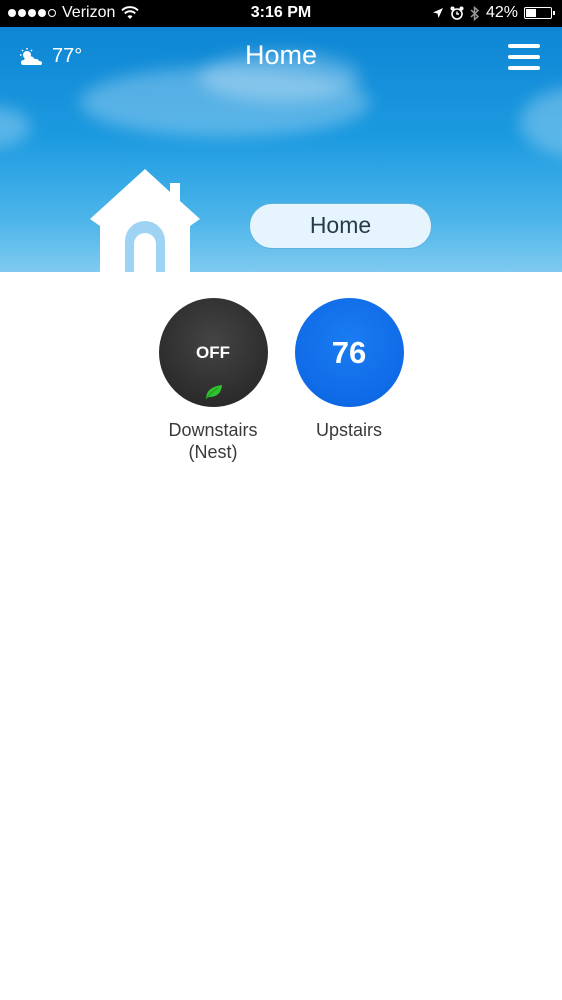 The image size is (562, 1000). Describe the element at coordinates (501, 12) in the screenshot. I see `battery-percent: 42%` at that location.